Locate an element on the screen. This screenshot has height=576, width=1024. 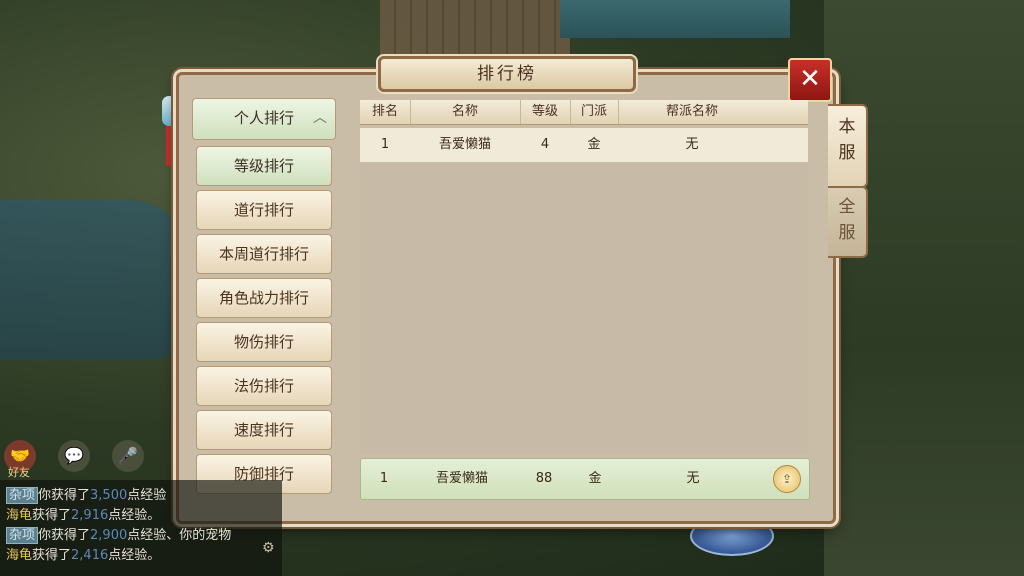
background-dock is located at coordinates (475, 30).